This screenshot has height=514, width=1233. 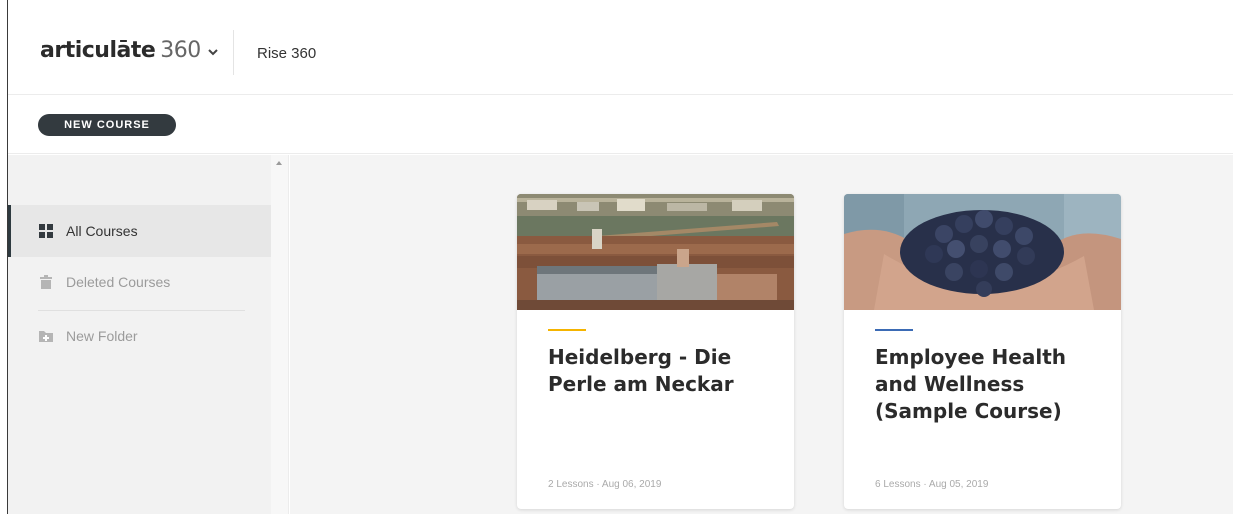 I want to click on header-divider, so click(x=233, y=52).